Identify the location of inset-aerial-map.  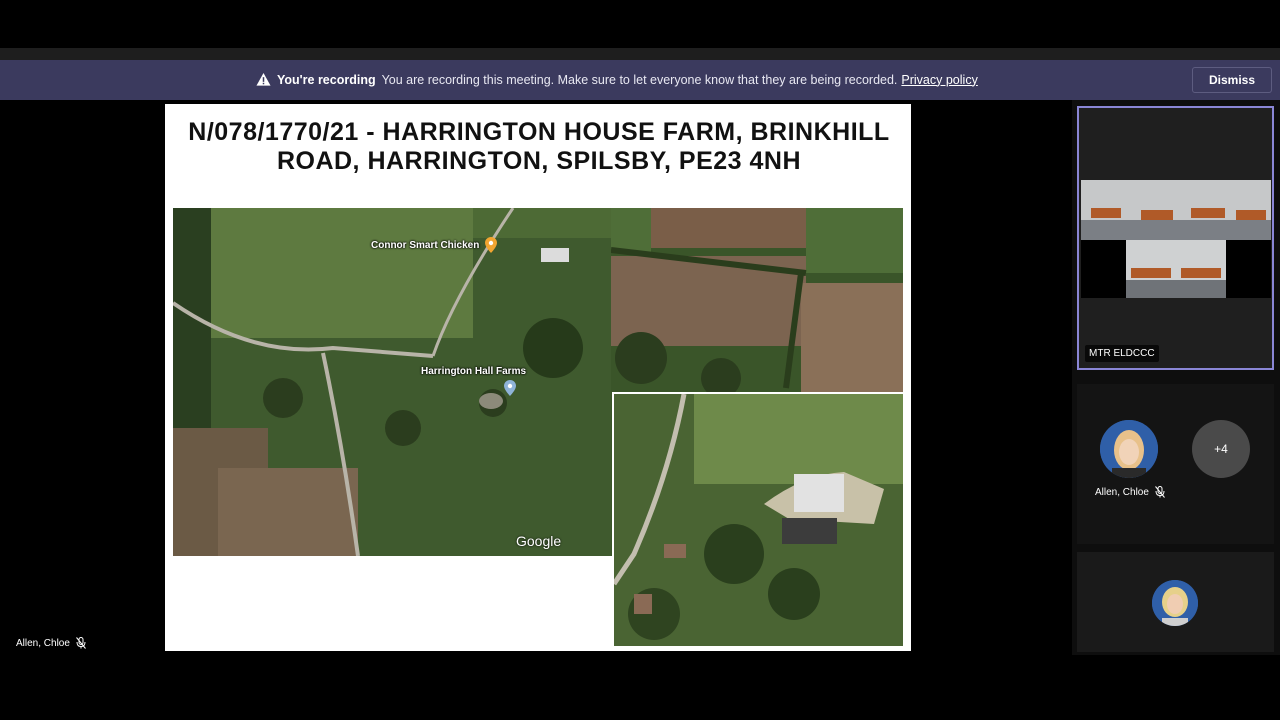
(758, 520).